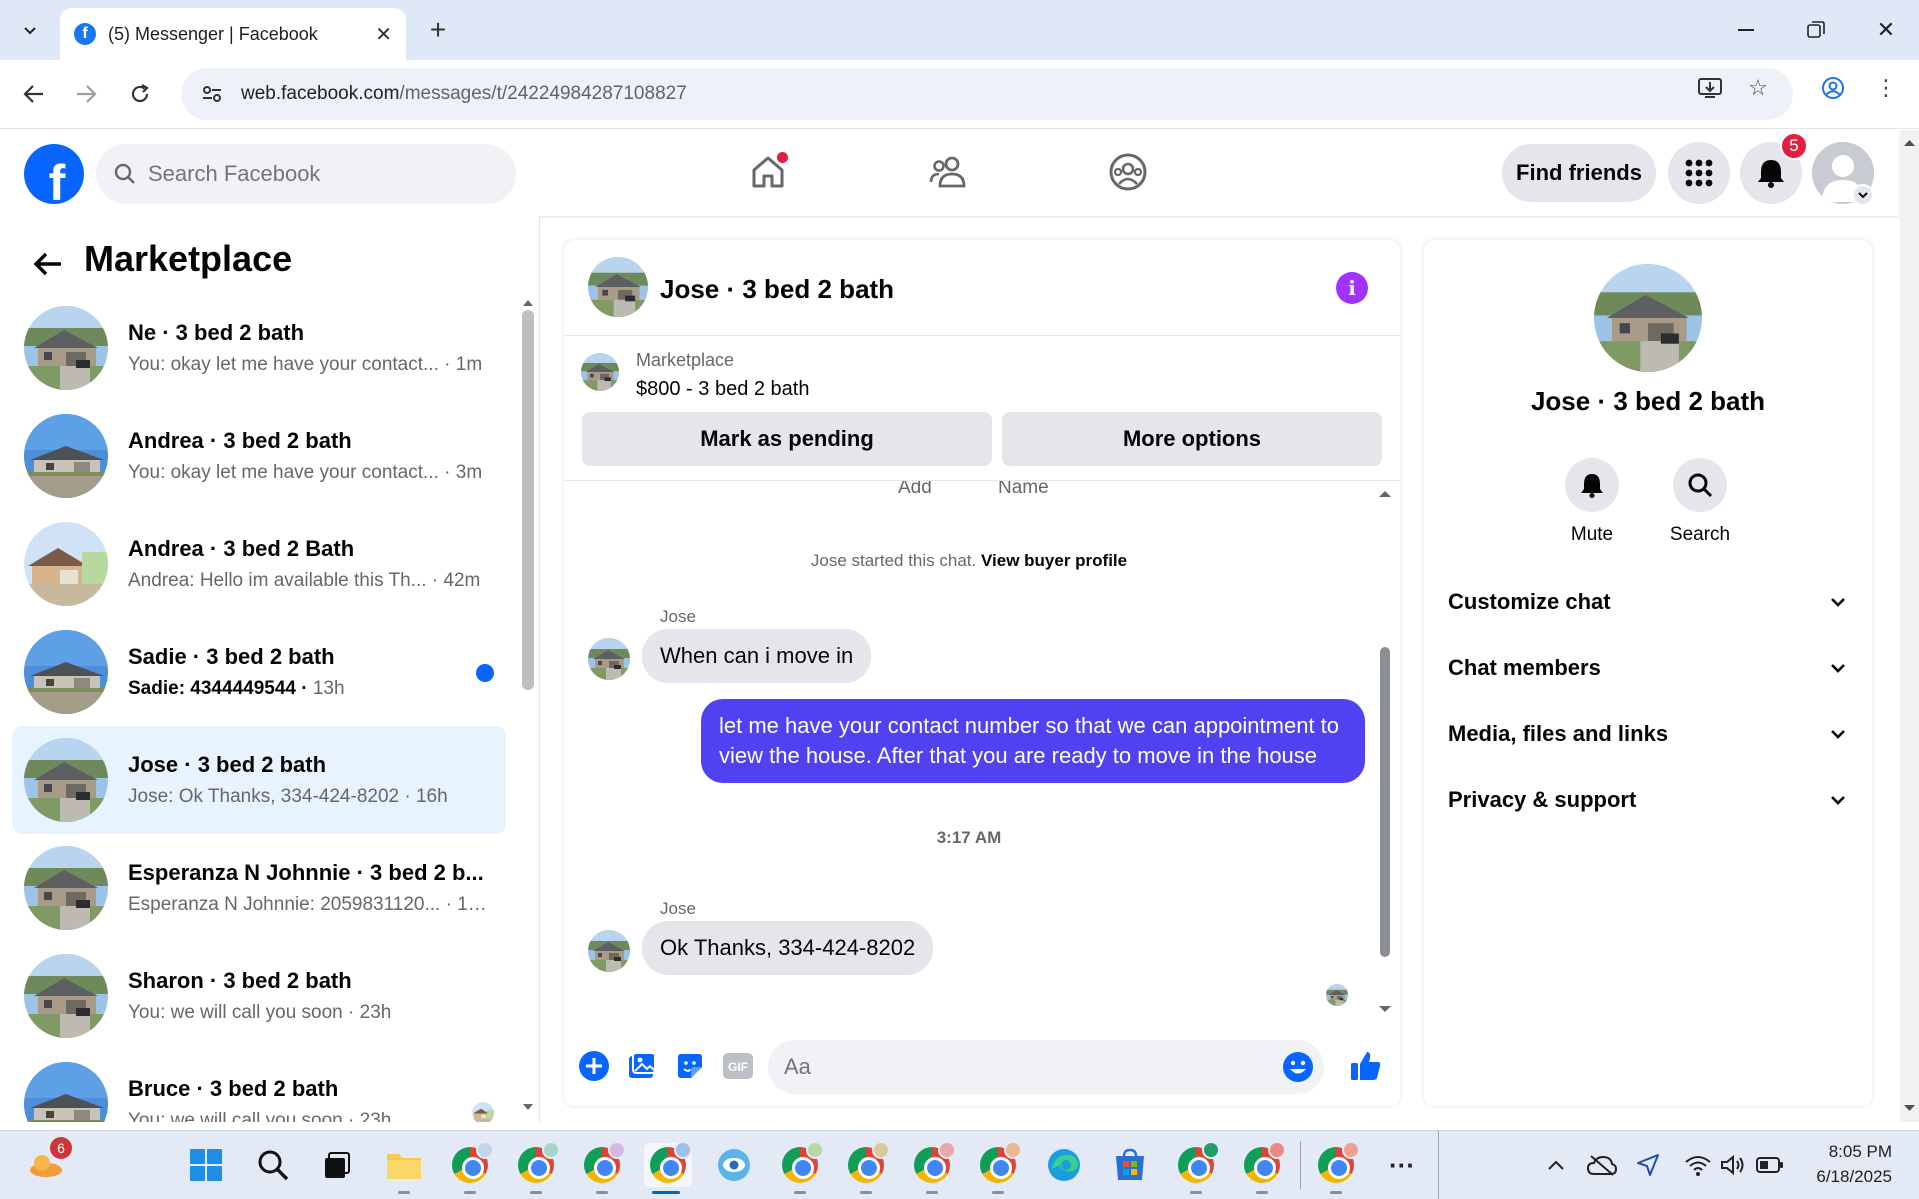 This screenshot has width=1919, height=1199. Describe the element at coordinates (1909, 626) in the screenshot. I see `page-scrollbar` at that location.